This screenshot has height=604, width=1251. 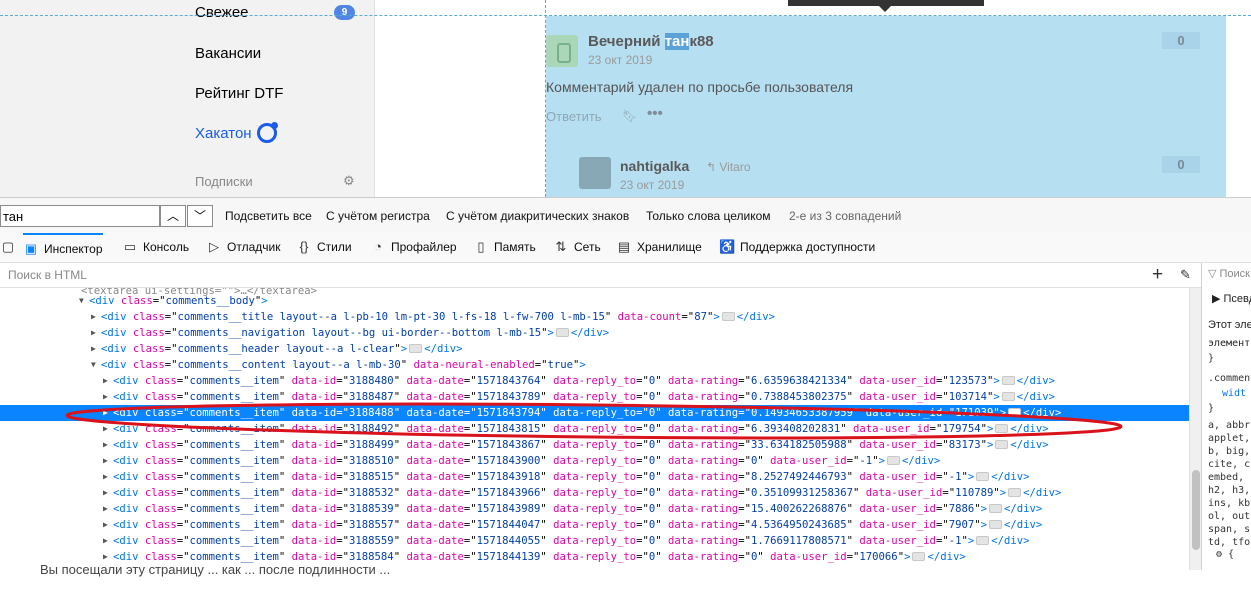 What do you see at coordinates (654, 166) in the screenshot?
I see `comment-author: nahtigalka` at bounding box center [654, 166].